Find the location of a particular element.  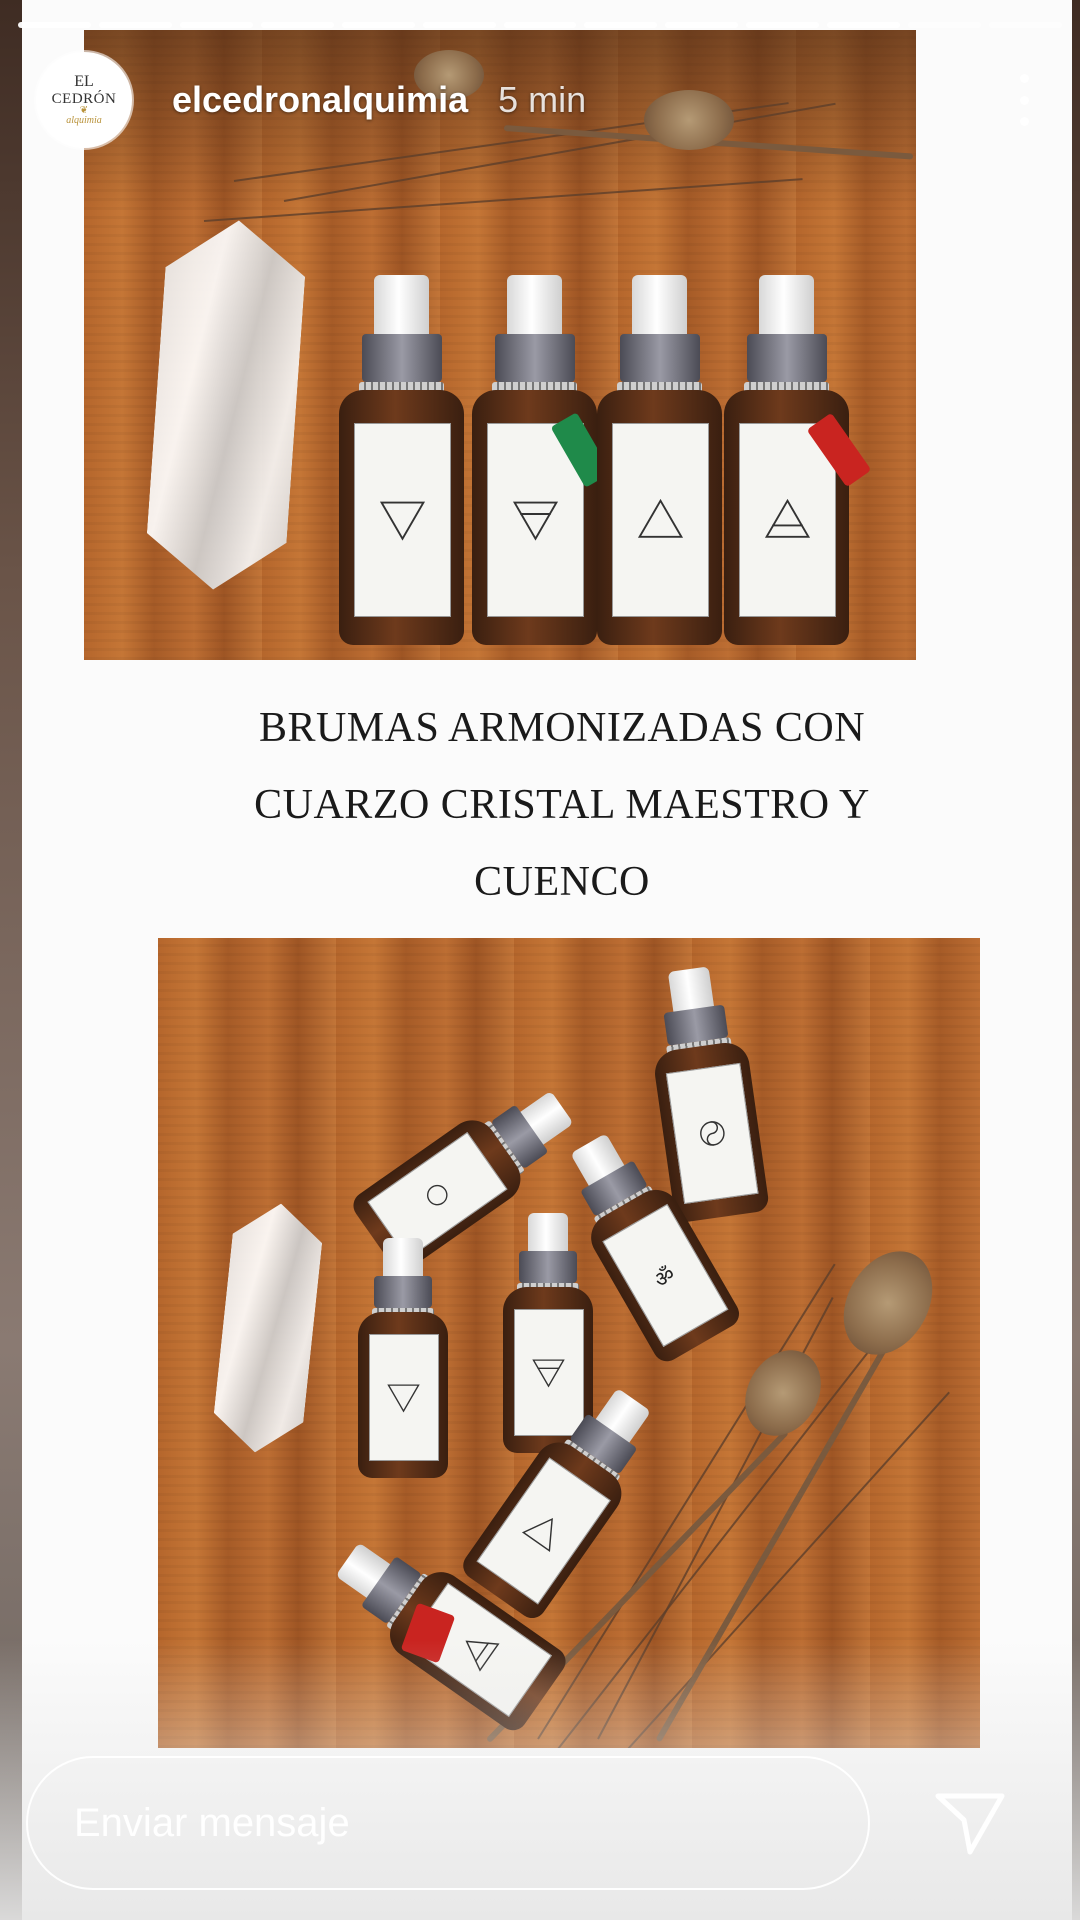

username: elcedronalquimia is located at coordinates (320, 100).